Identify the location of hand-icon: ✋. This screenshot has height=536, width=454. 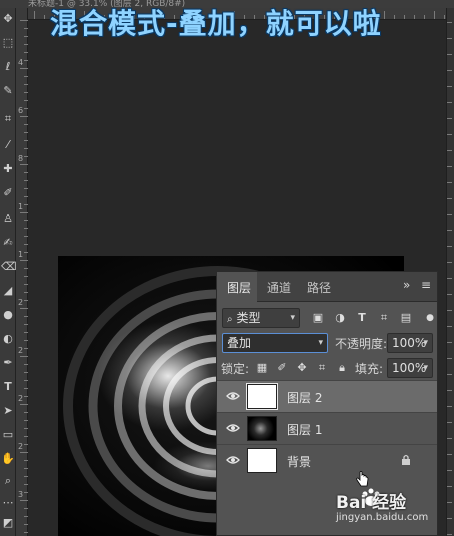
(8, 459).